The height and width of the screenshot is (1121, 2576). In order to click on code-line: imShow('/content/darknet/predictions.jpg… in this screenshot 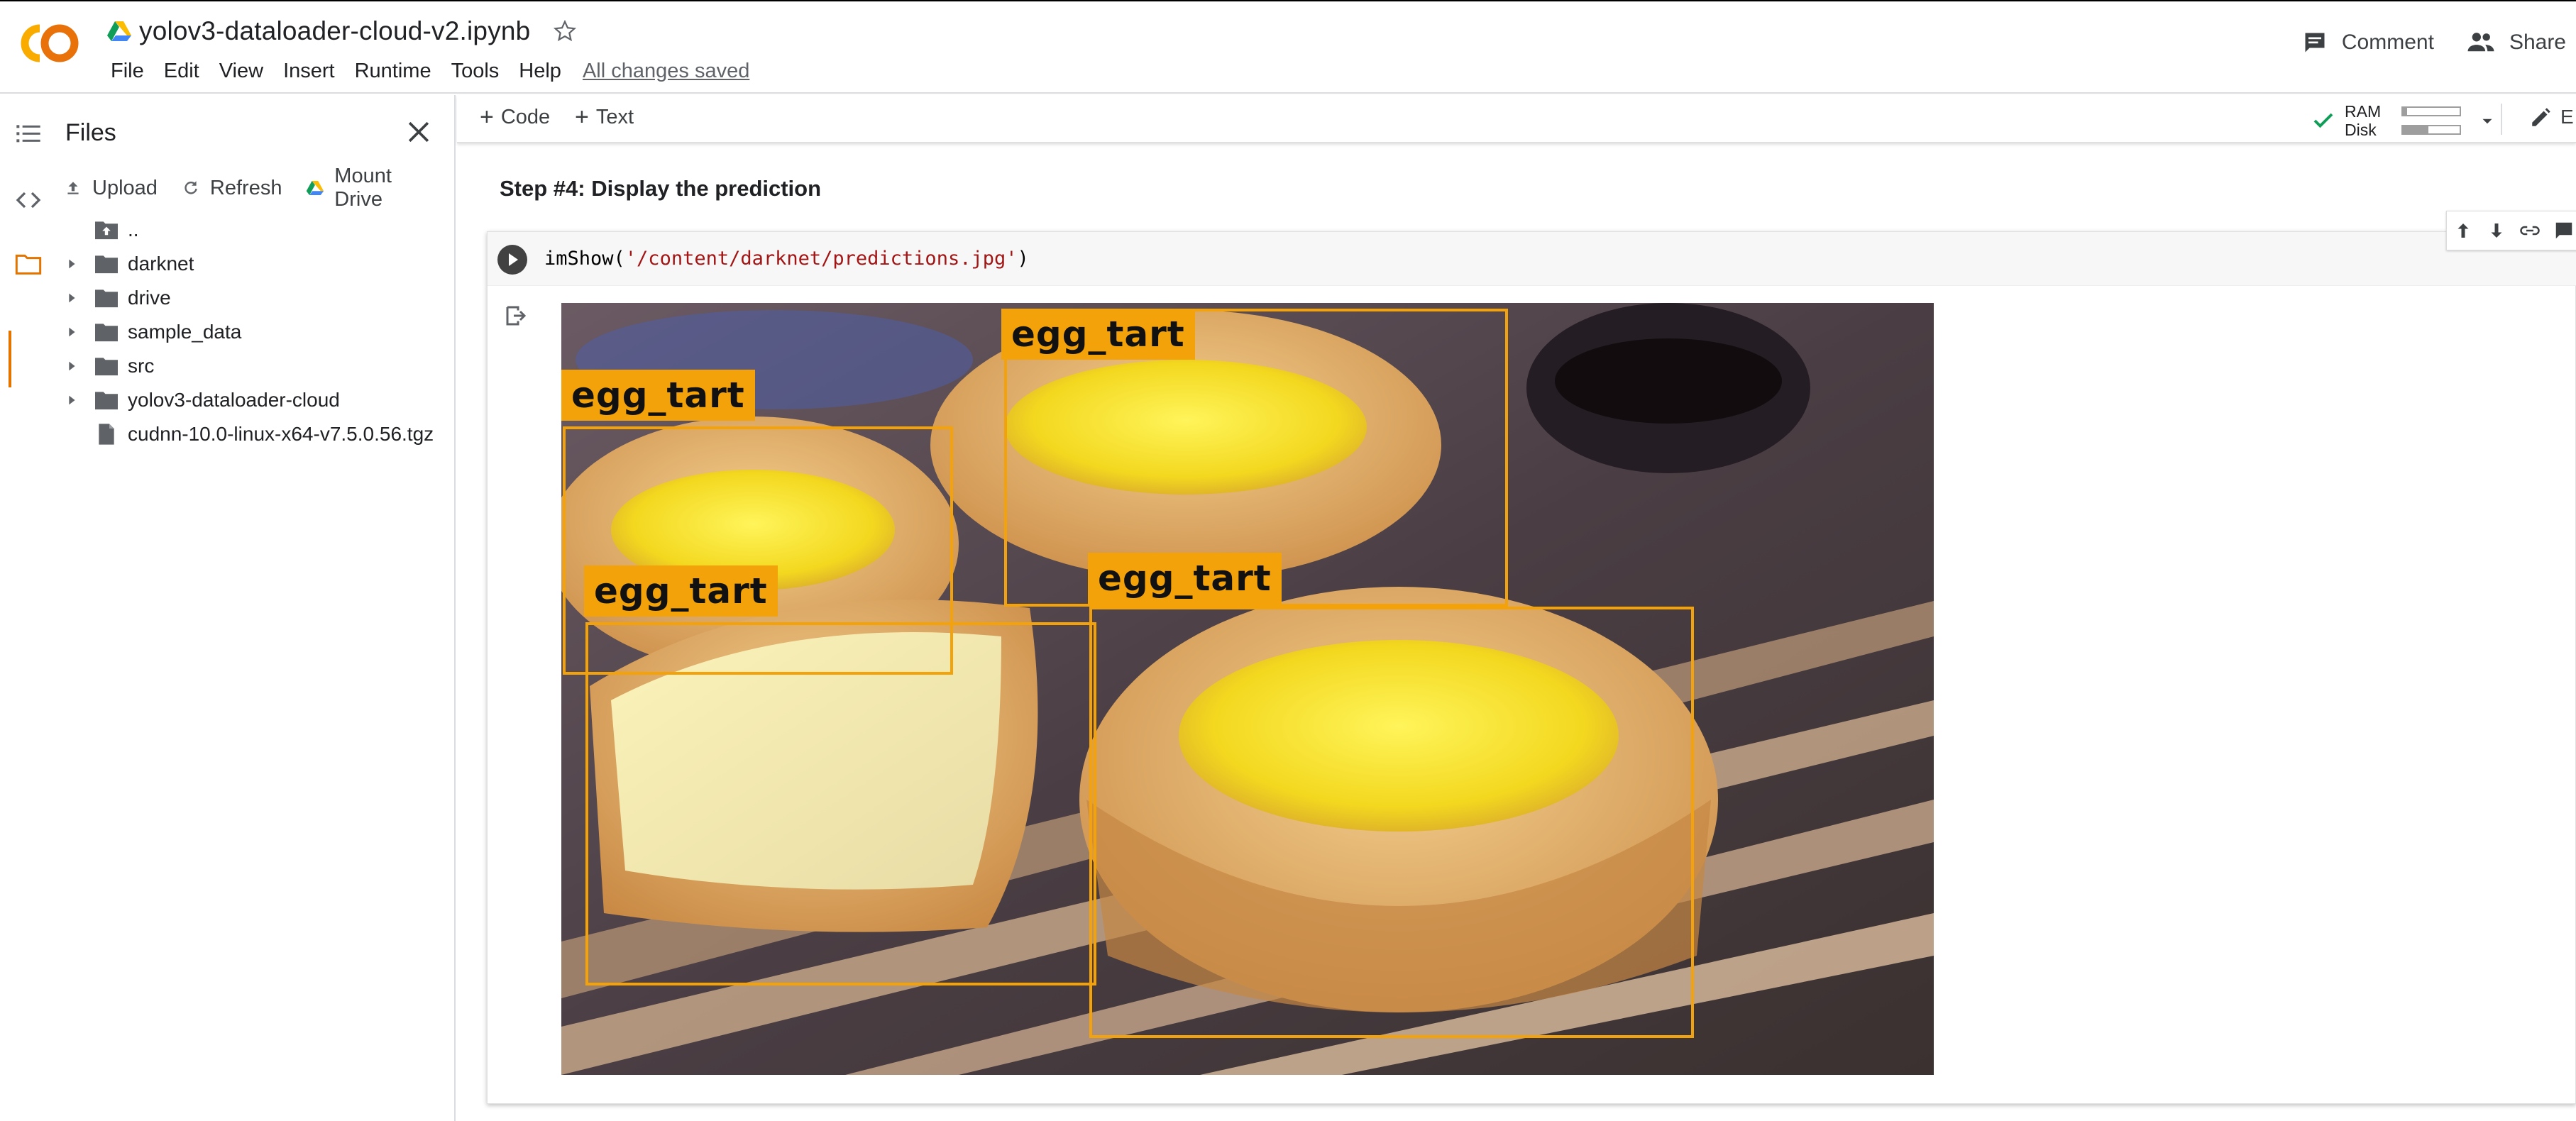, I will do `click(786, 259)`.